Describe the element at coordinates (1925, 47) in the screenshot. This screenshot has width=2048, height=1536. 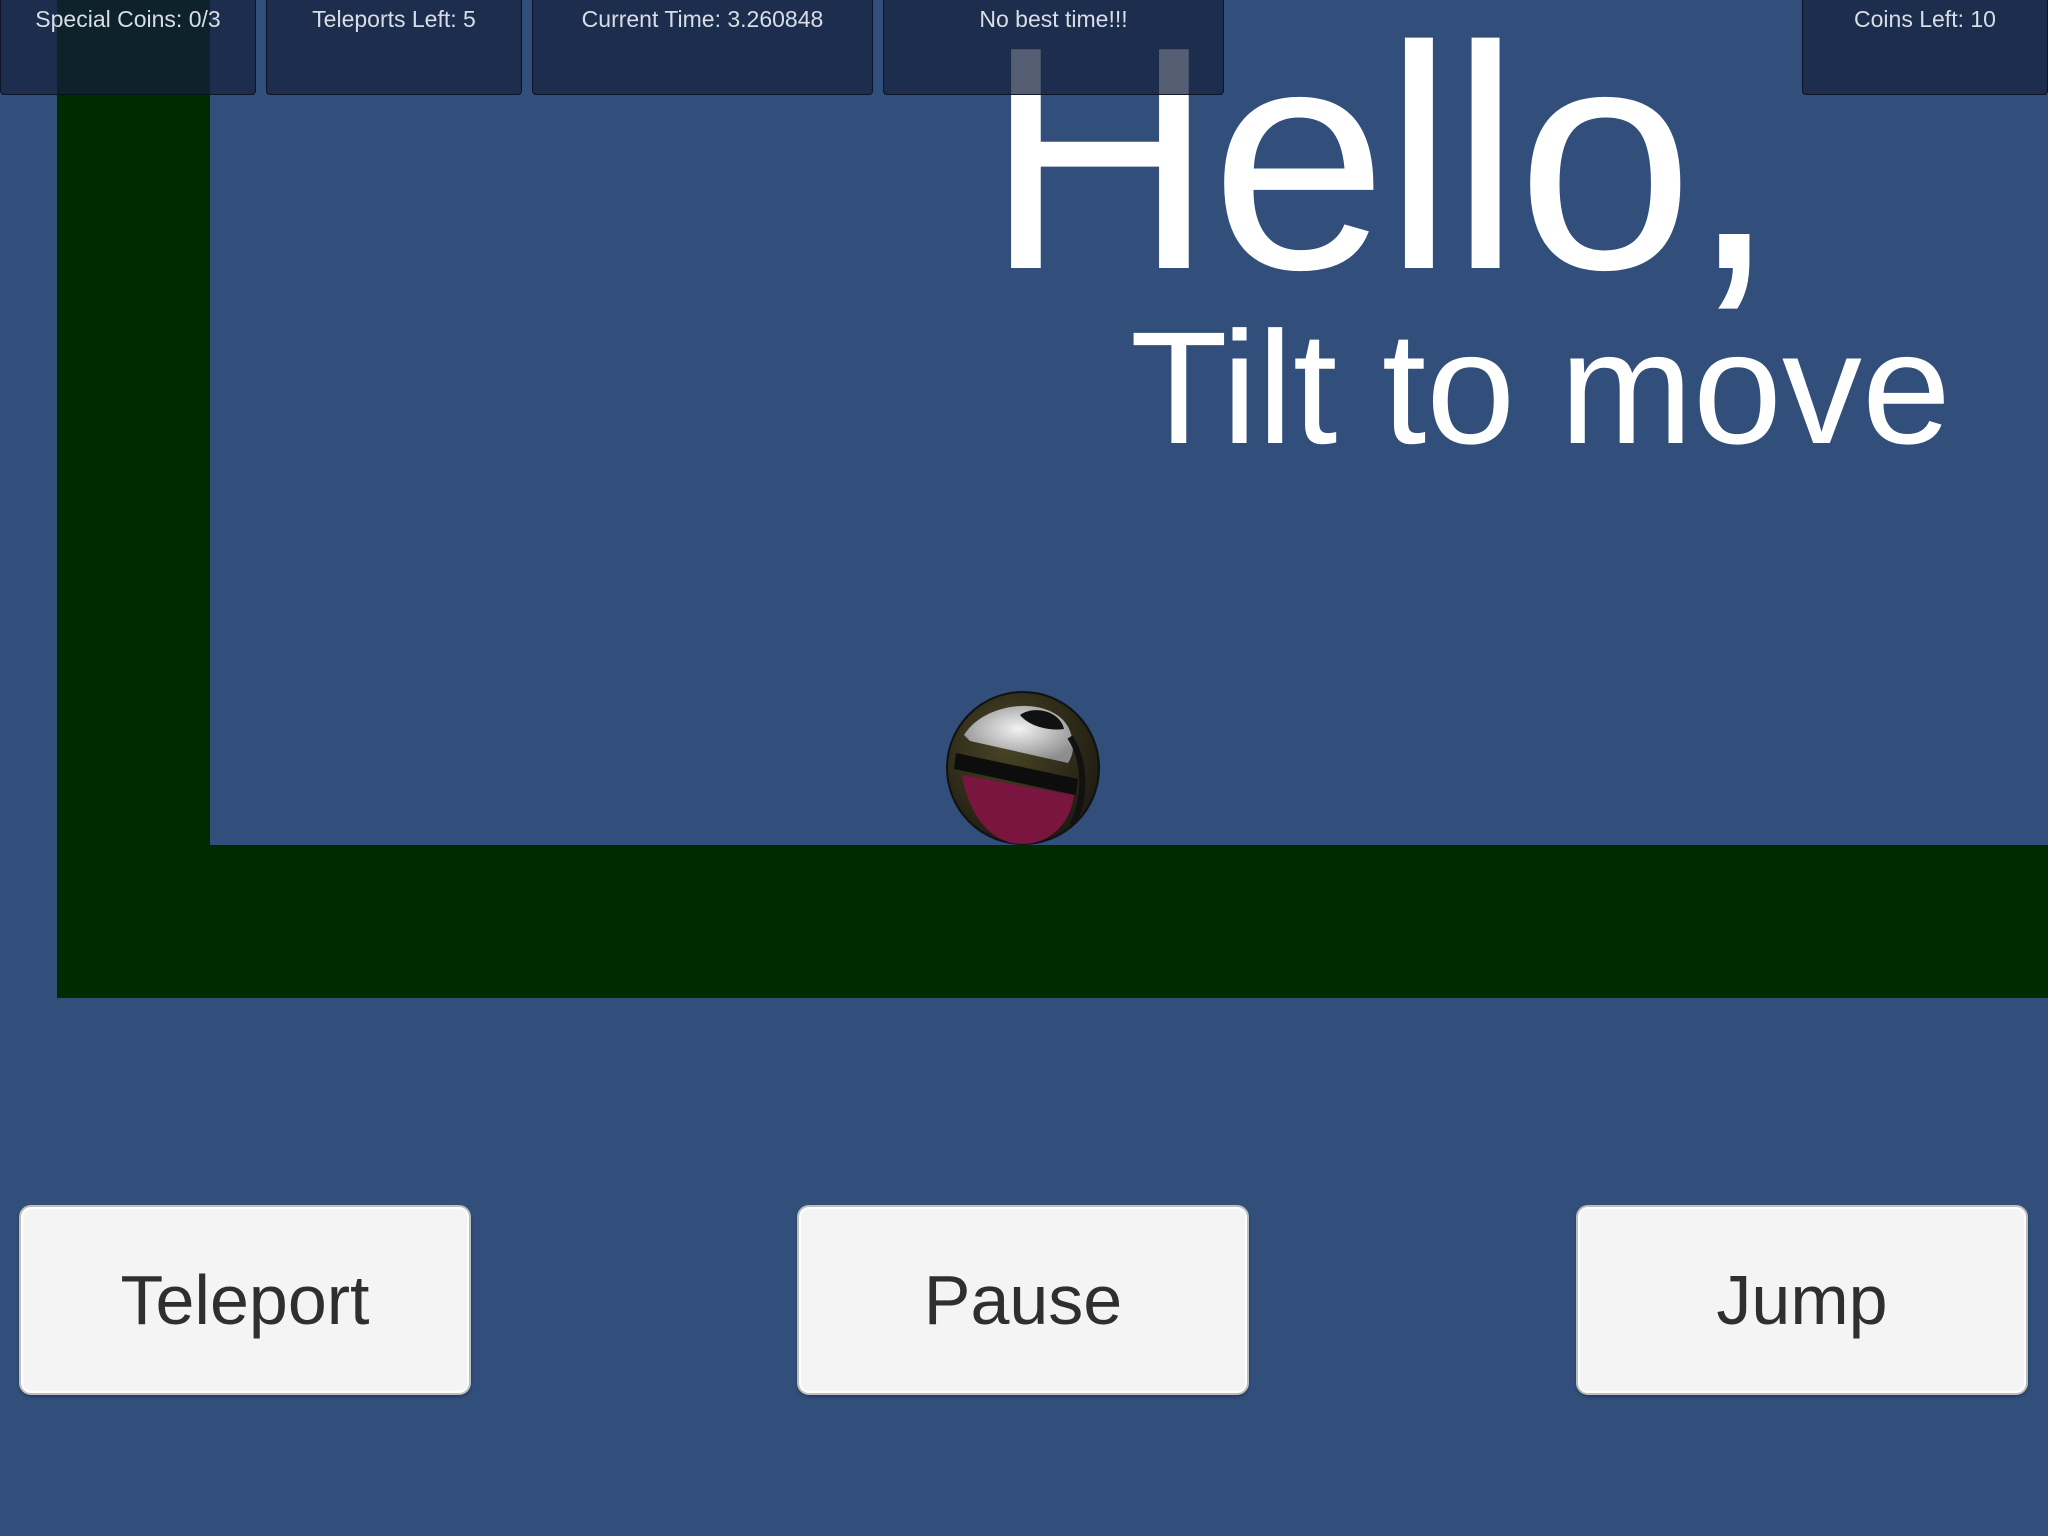
I see `coins-left-counter: Coins Left: 10` at that location.